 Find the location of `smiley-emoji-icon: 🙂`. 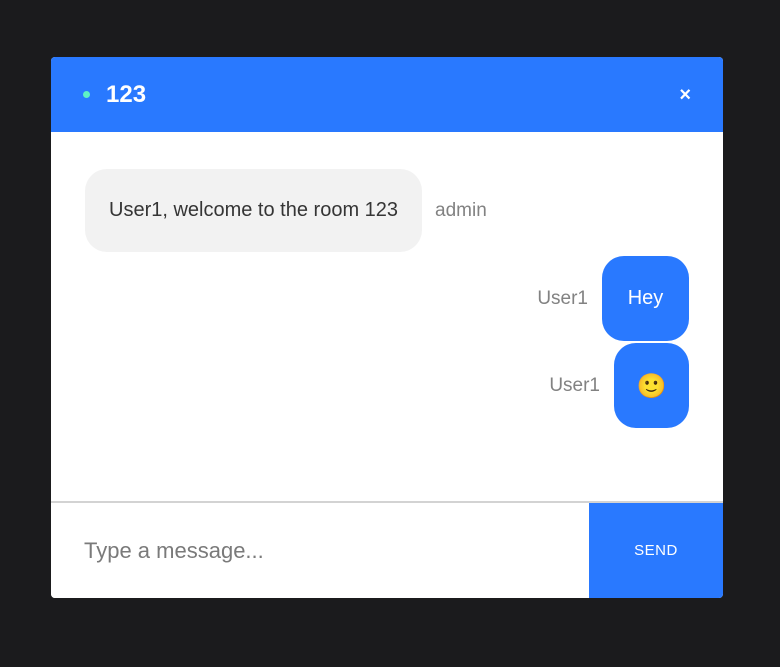

smiley-emoji-icon: 🙂 is located at coordinates (651, 385).